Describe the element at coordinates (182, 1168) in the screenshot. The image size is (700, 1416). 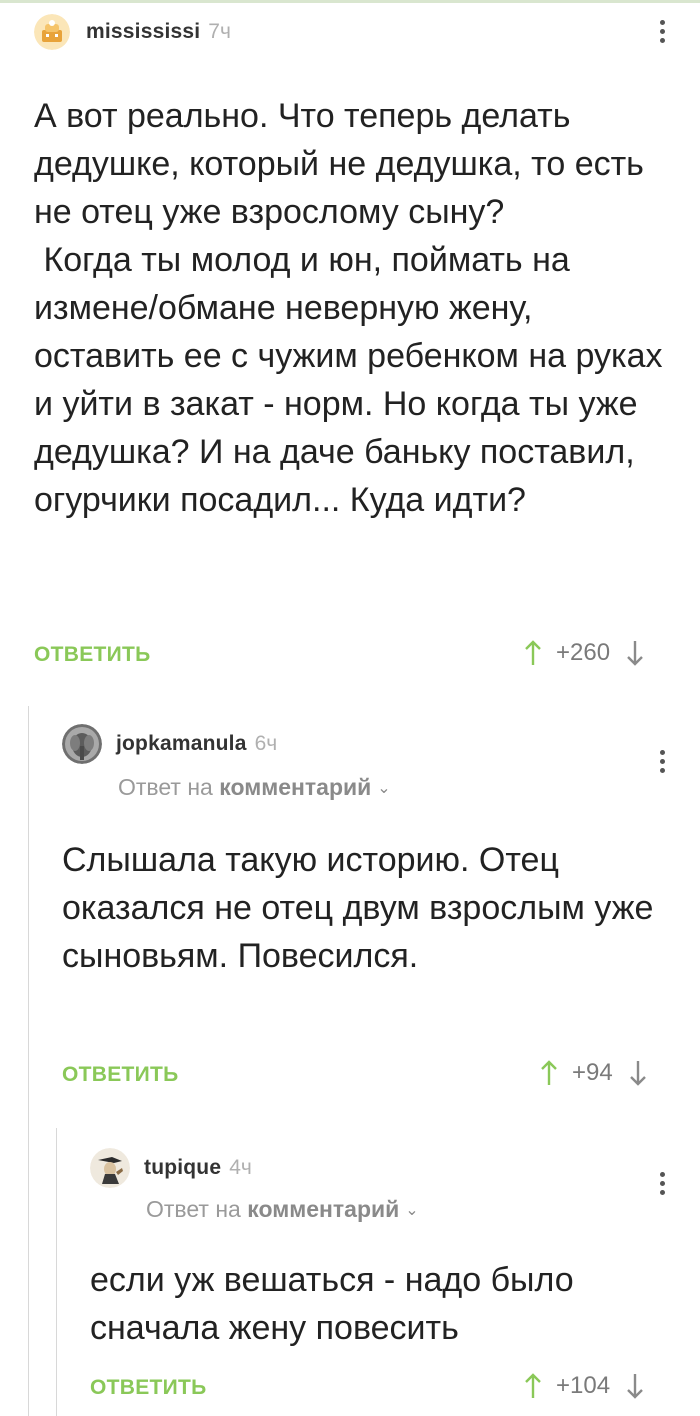
I see `username: tupique` at that location.